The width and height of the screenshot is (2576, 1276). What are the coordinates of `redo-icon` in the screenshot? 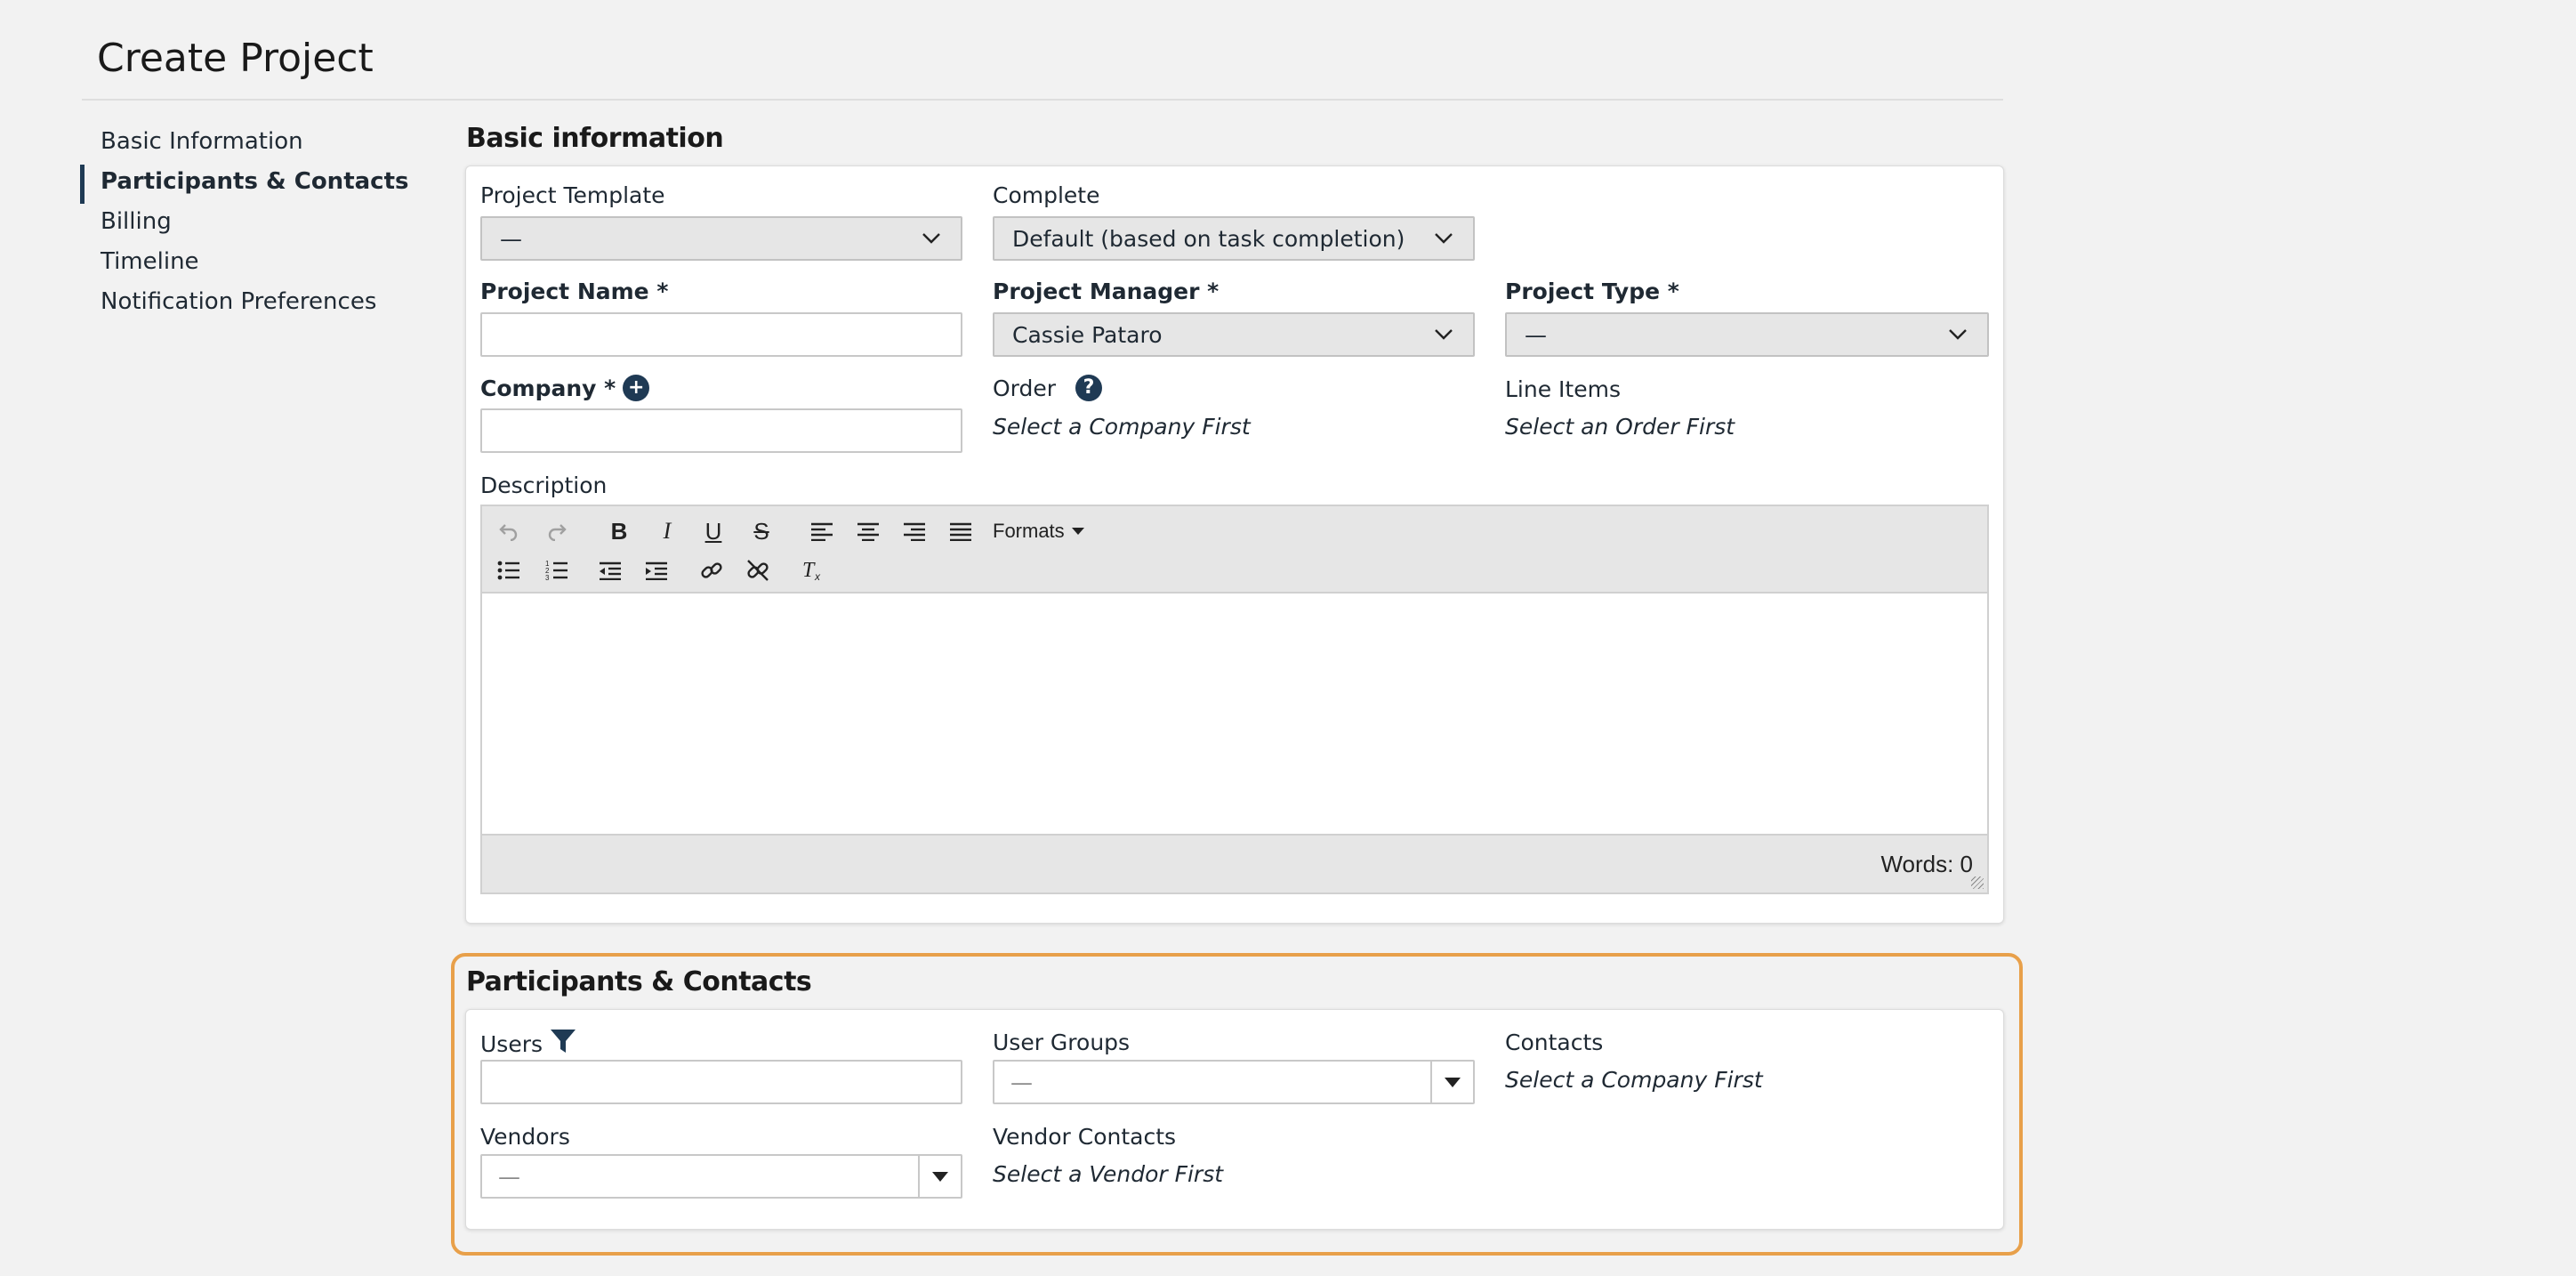 It's located at (557, 531).